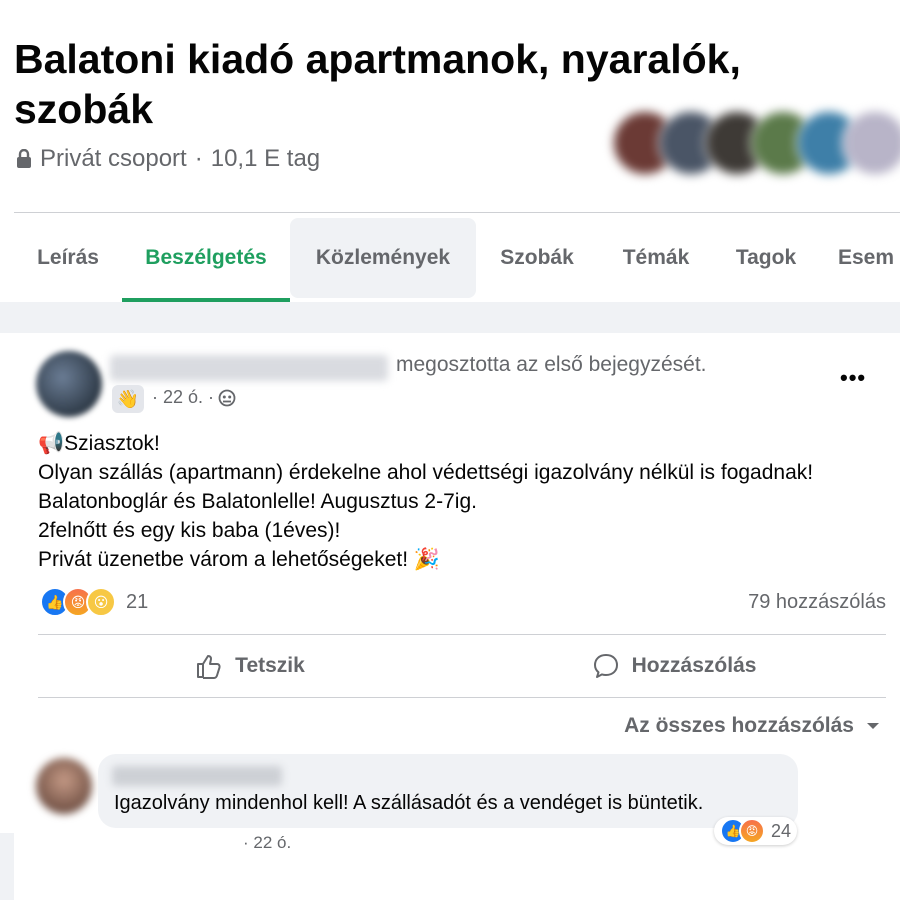 This screenshot has width=900, height=900. Describe the element at coordinates (24, 158) in the screenshot. I see `lock-icon` at that location.